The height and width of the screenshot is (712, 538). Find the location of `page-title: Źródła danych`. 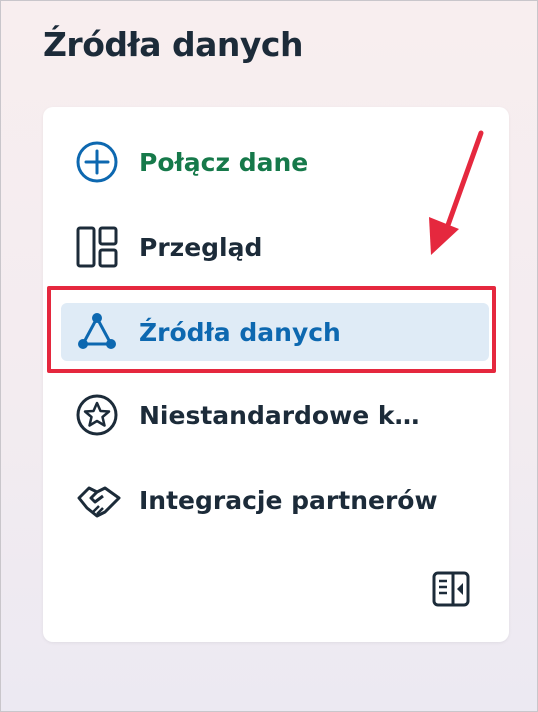

page-title: Źródła danych is located at coordinates (173, 44).